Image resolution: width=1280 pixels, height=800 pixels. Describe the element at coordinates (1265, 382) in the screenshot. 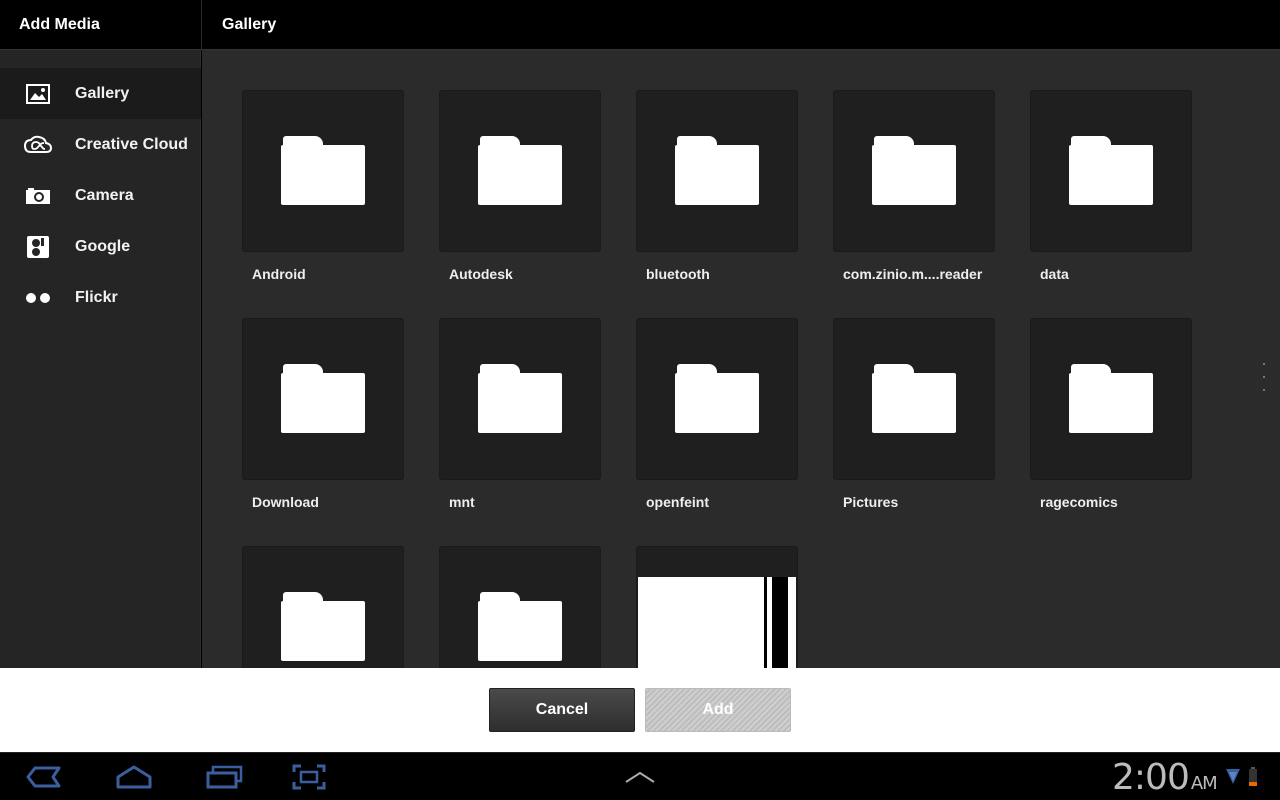

I see `scroll-indicator` at that location.